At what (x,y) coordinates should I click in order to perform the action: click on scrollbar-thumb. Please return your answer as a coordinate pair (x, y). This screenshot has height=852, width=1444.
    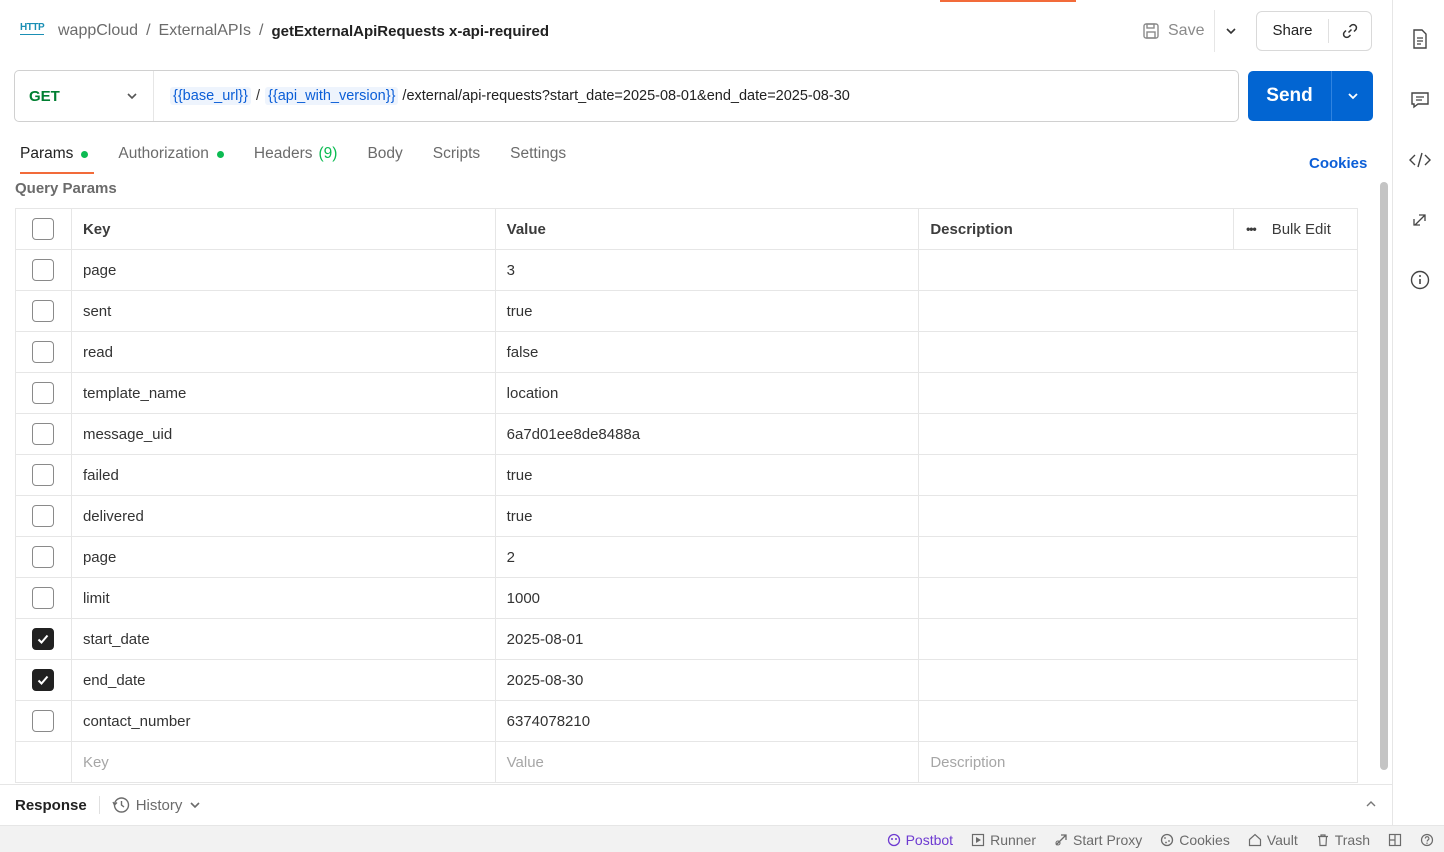
    Looking at the image, I should click on (1384, 476).